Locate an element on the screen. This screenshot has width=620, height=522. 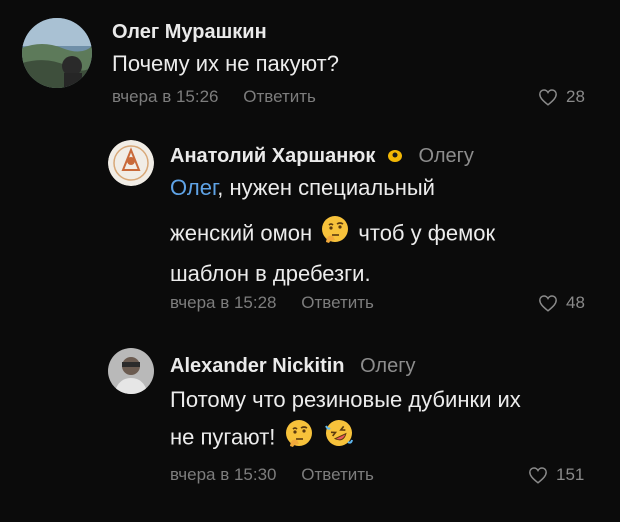
comment-text: Почему их не пакуют? is located at coordinates (225, 63).